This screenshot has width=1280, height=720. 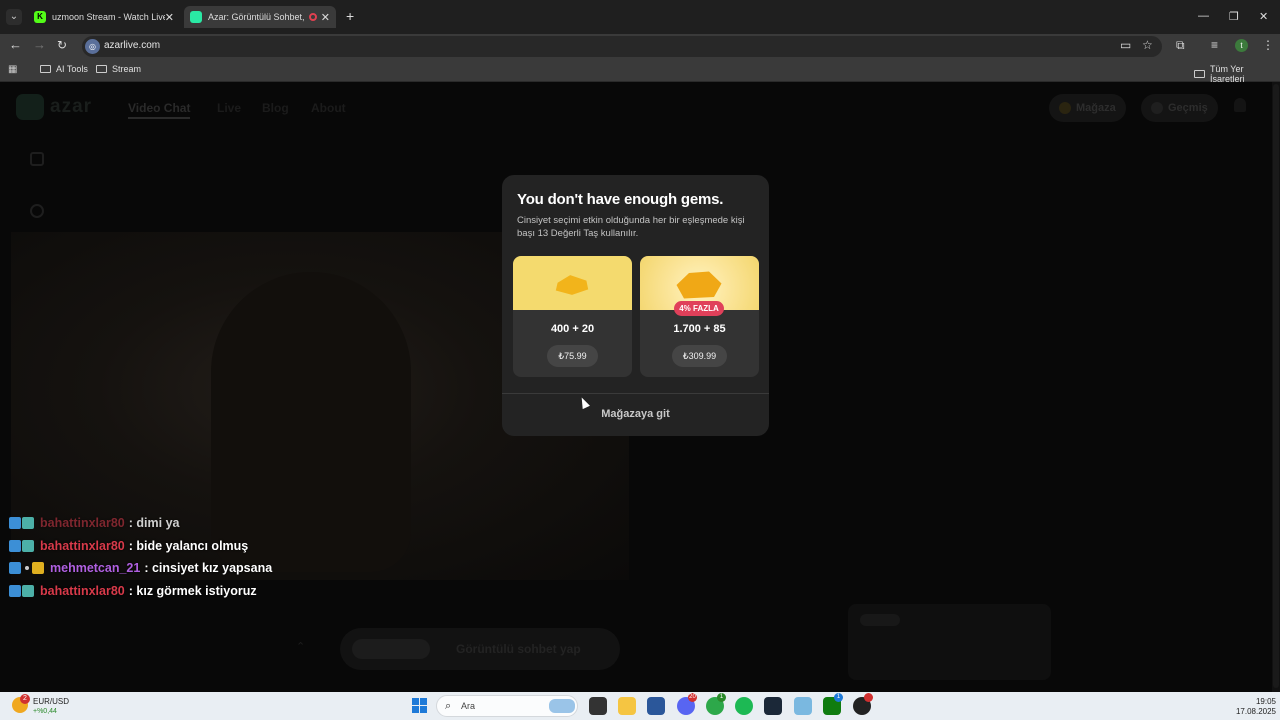 I want to click on file-explorer-icon, so click(x=627, y=706).